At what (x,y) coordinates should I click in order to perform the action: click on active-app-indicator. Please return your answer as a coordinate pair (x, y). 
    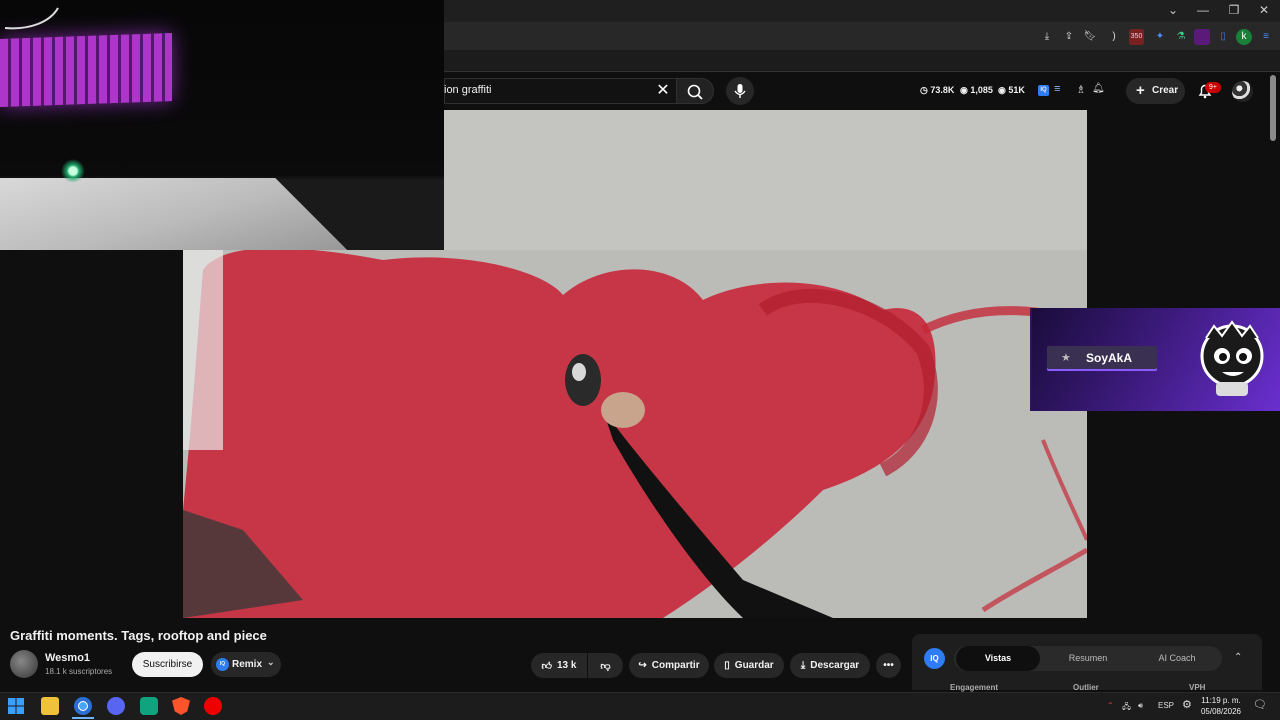
    Looking at the image, I should click on (83, 718).